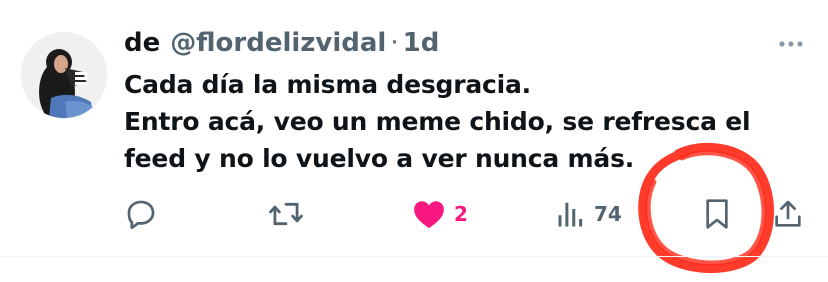 This screenshot has width=828, height=282. Describe the element at coordinates (421, 43) in the screenshot. I see `timestamp: 1d` at that location.